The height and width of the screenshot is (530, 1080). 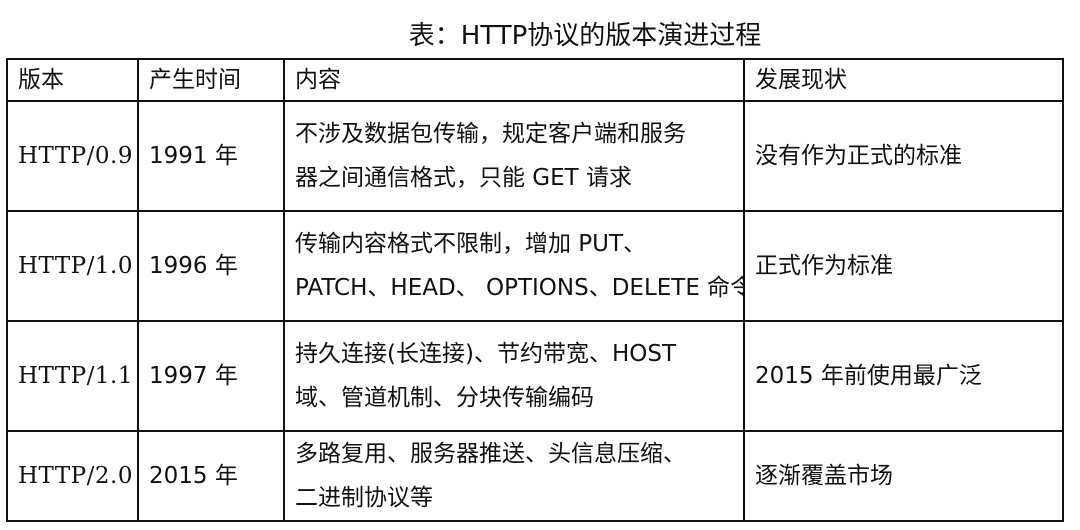 I want to click on status-cell: 2015 年前使用最广泛, so click(x=903, y=376).